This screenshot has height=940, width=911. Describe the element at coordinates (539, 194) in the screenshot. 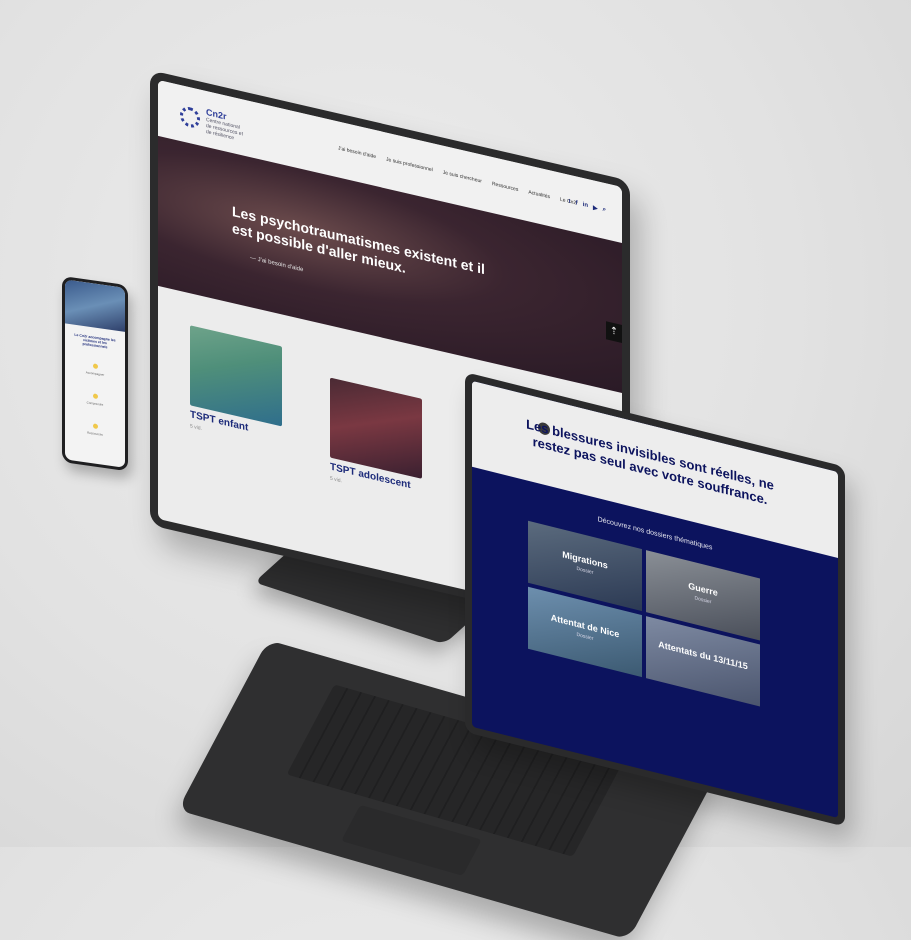

I see `nav-item-actualites: Actualités` at that location.